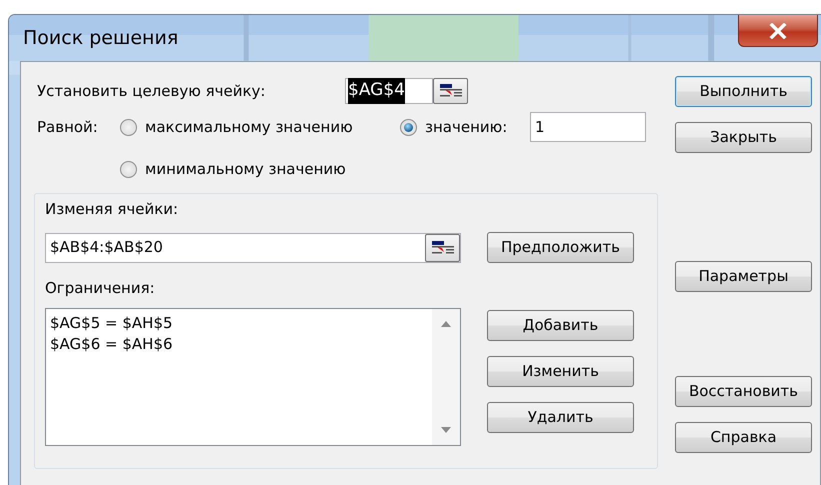 The image size is (821, 485). What do you see at coordinates (100, 38) in the screenshot?
I see `window-title: Поиск решения` at bounding box center [100, 38].